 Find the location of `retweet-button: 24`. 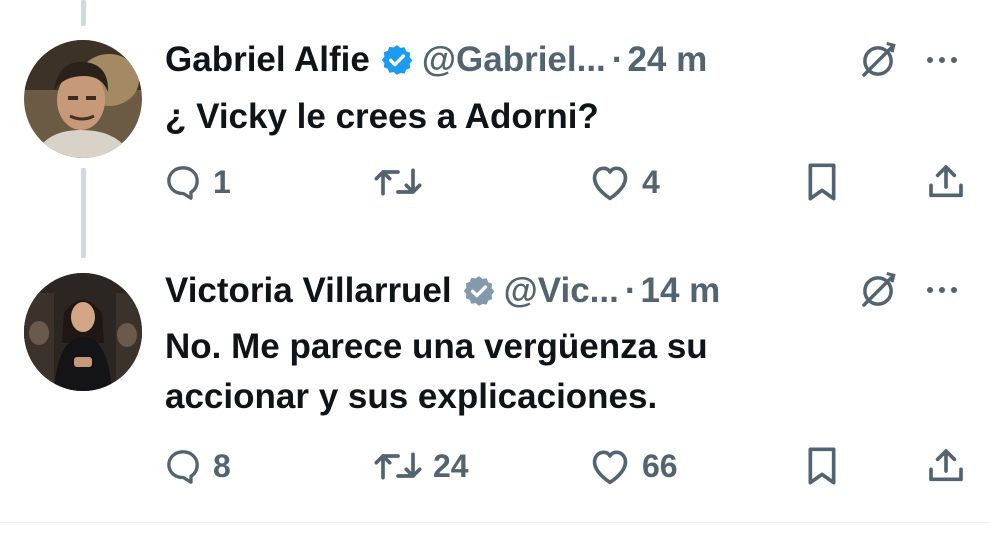

retweet-button: 24 is located at coordinates (421, 466).